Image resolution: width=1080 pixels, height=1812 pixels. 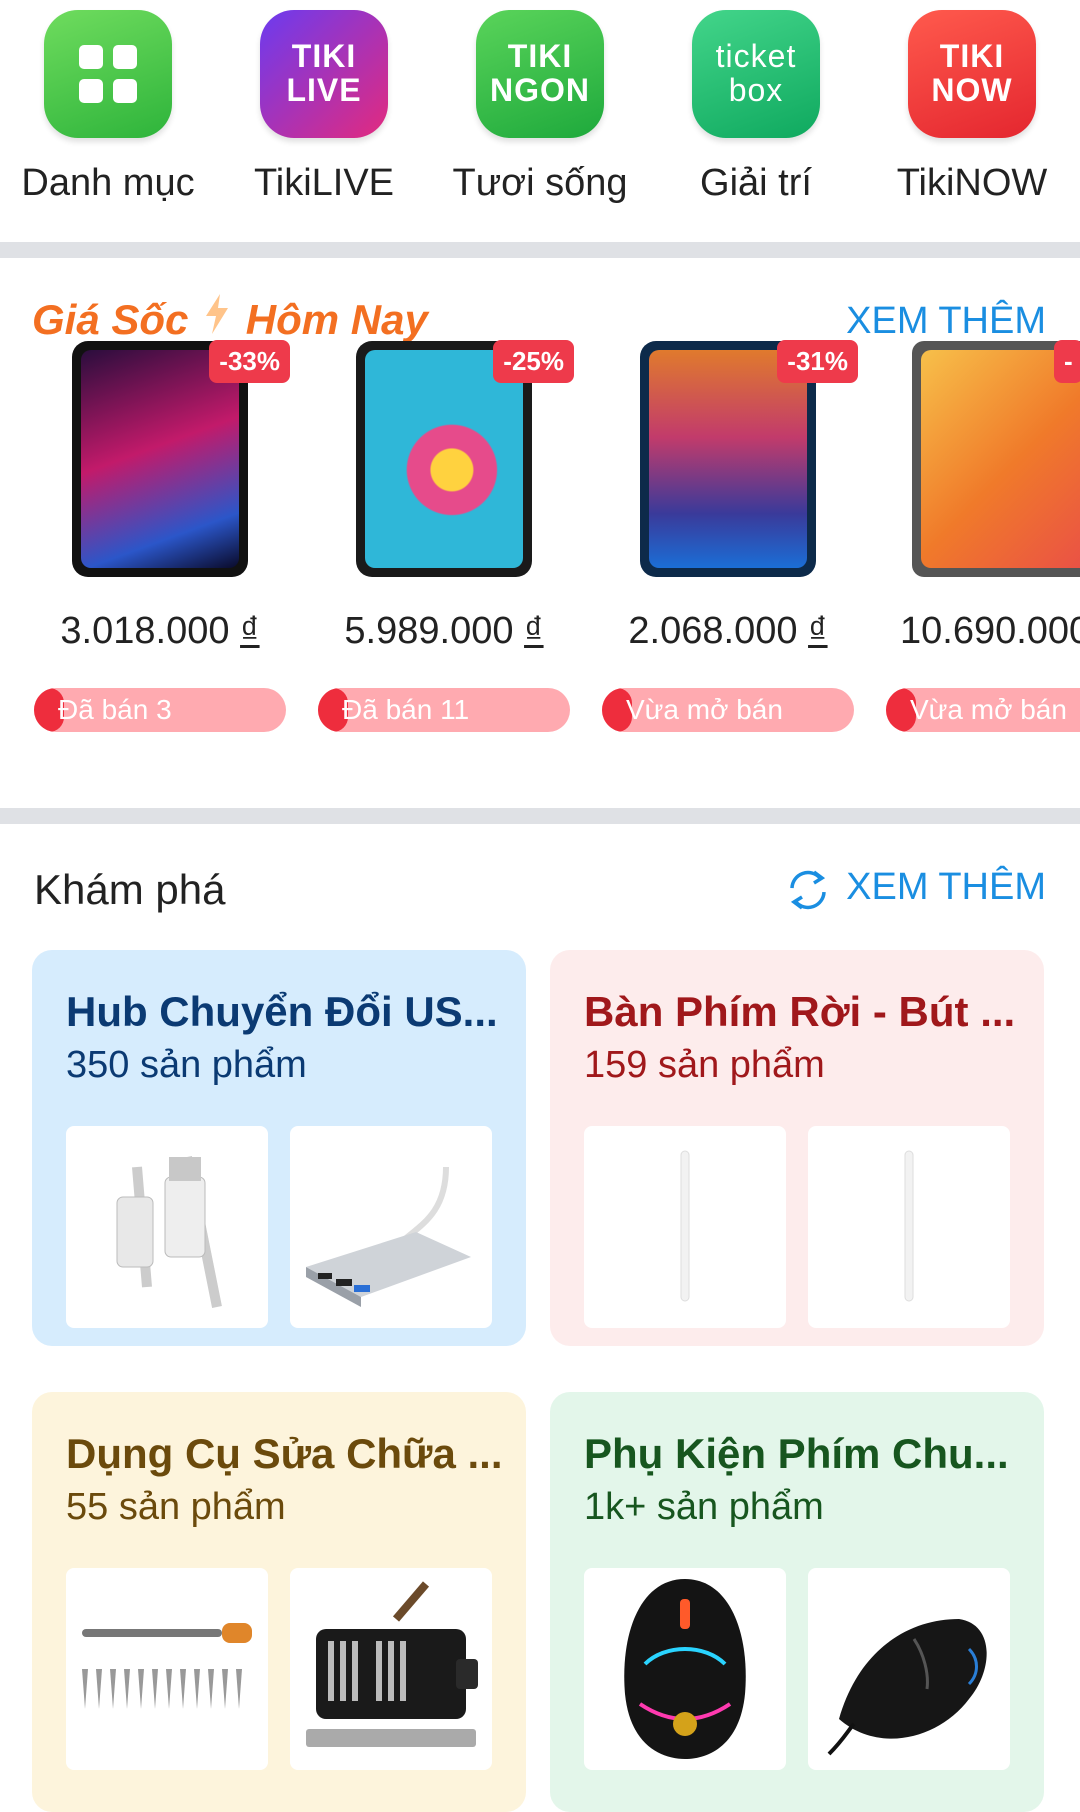 I want to click on category-tuoi-song: TIKI NGON Tươi sống, so click(x=540, y=107).